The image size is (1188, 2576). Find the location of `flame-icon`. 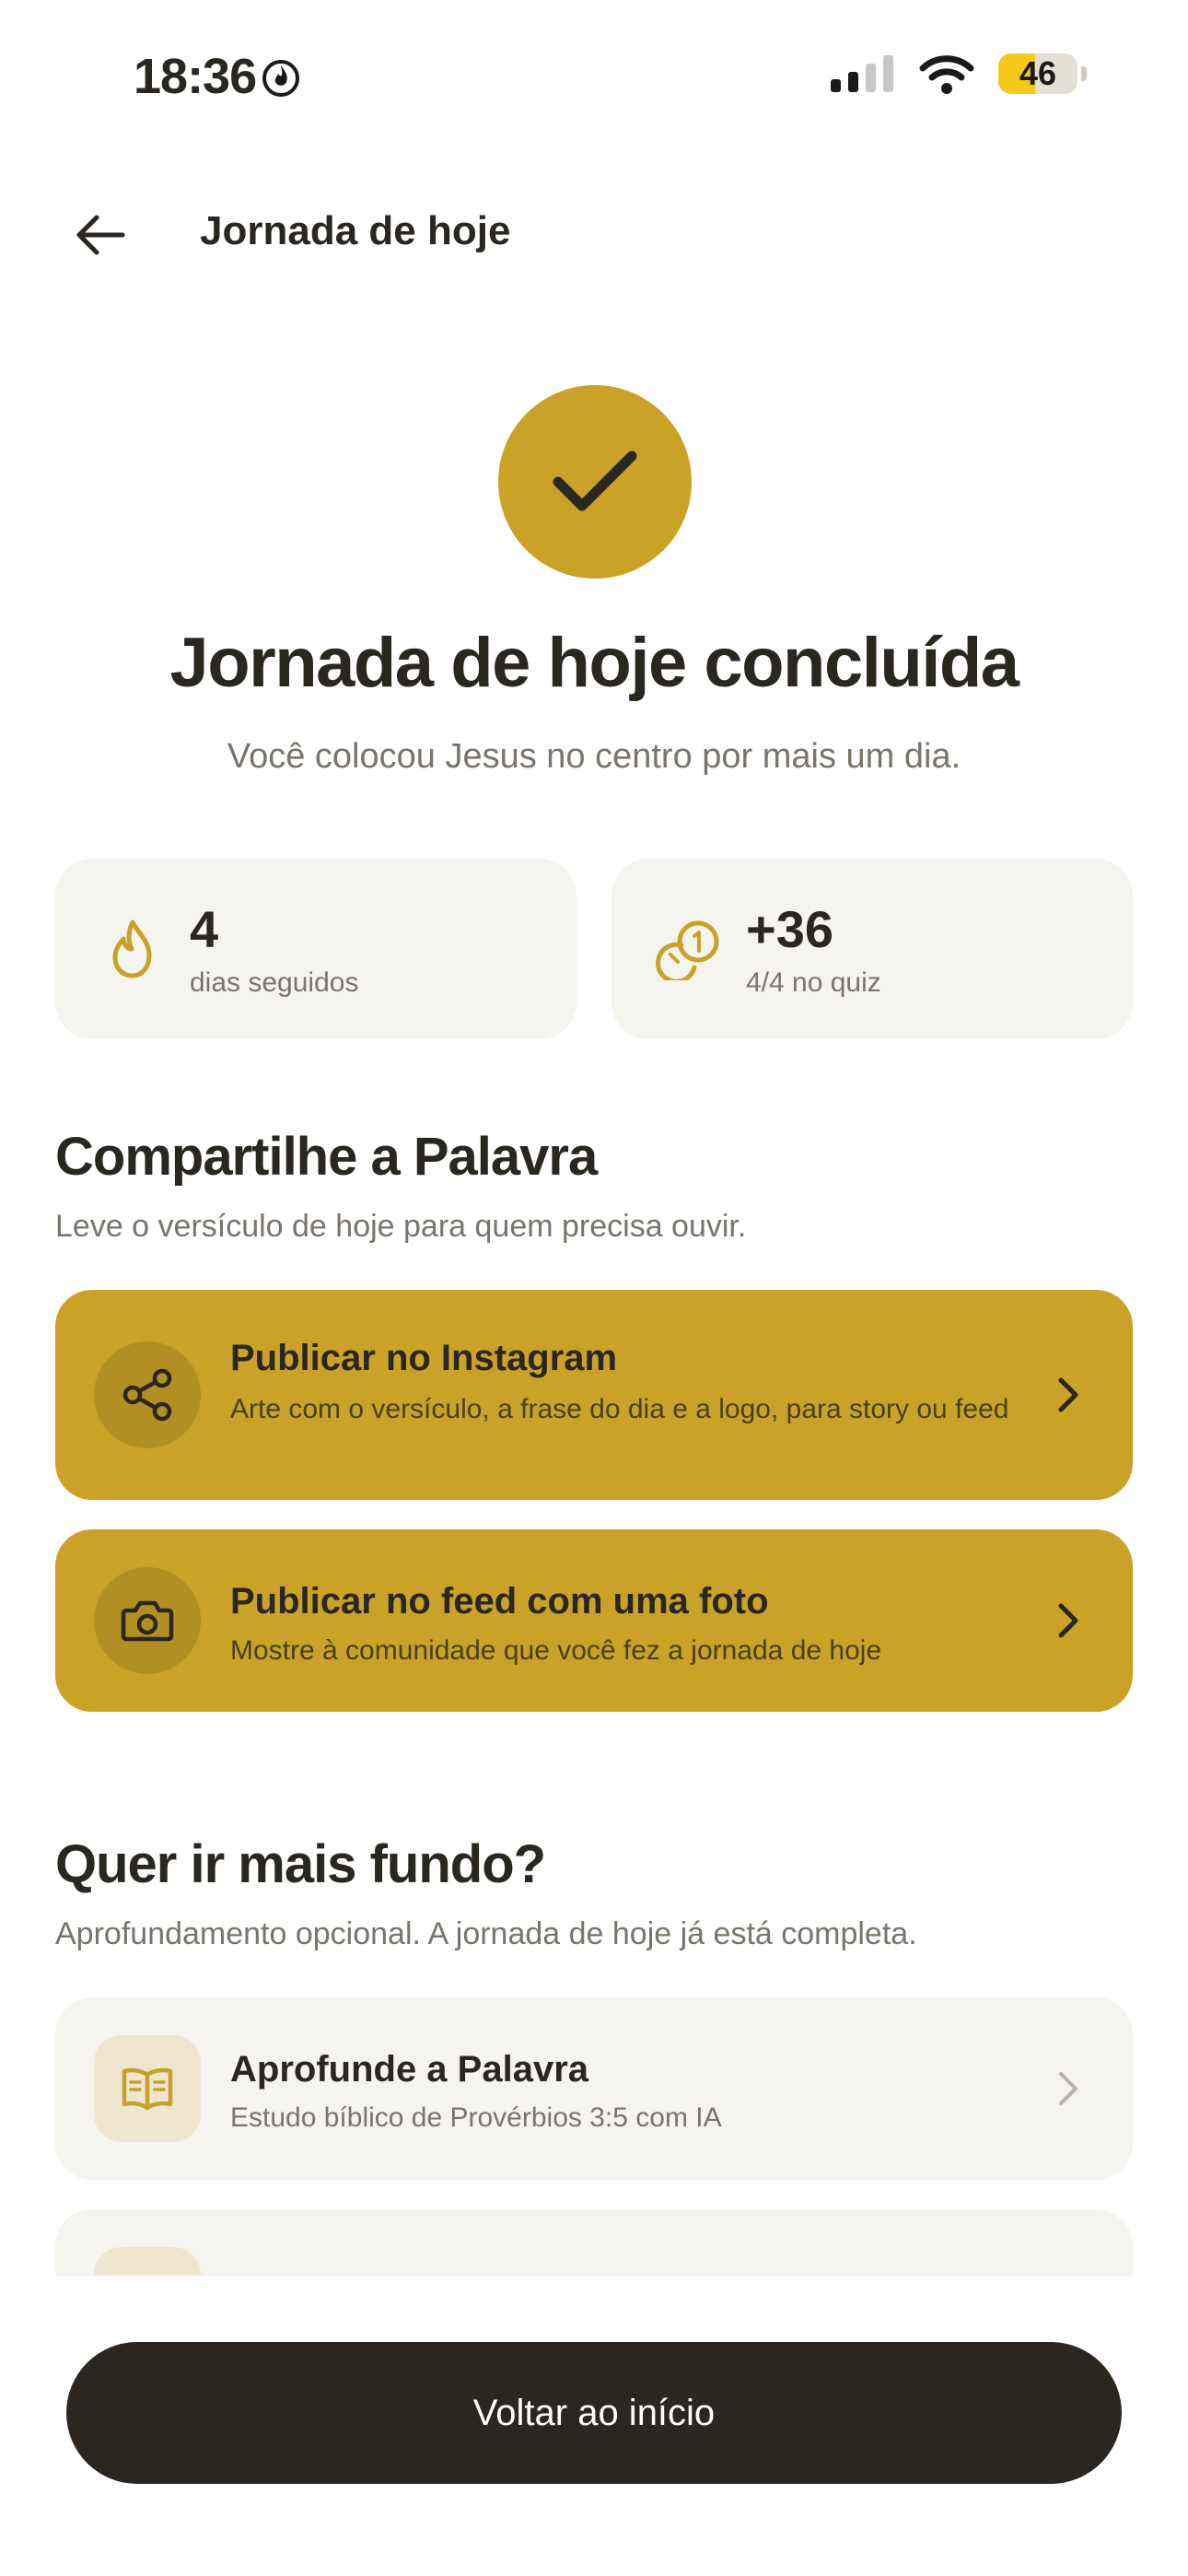

flame-icon is located at coordinates (132, 949).